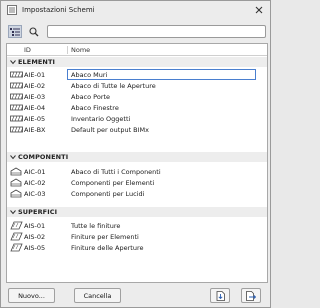  I want to click on item-id: AIE-BX, so click(35, 130).